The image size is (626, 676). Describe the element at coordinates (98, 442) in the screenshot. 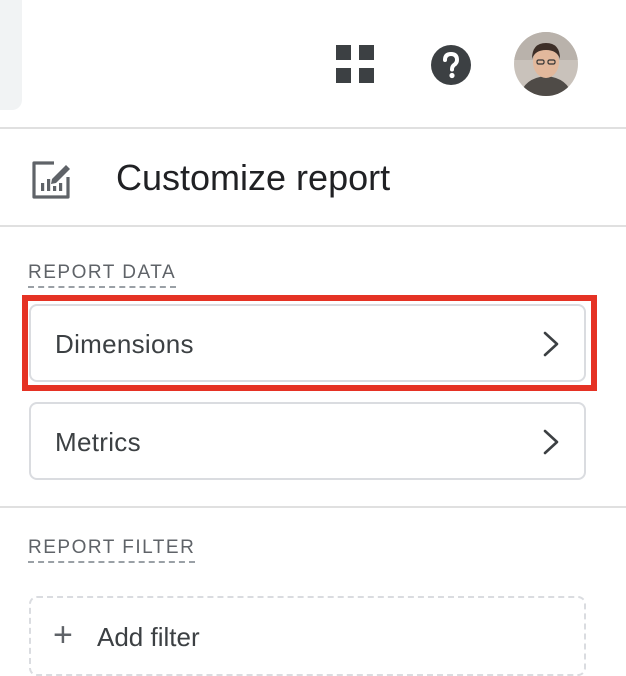

I see `metrics-label: Metrics` at that location.